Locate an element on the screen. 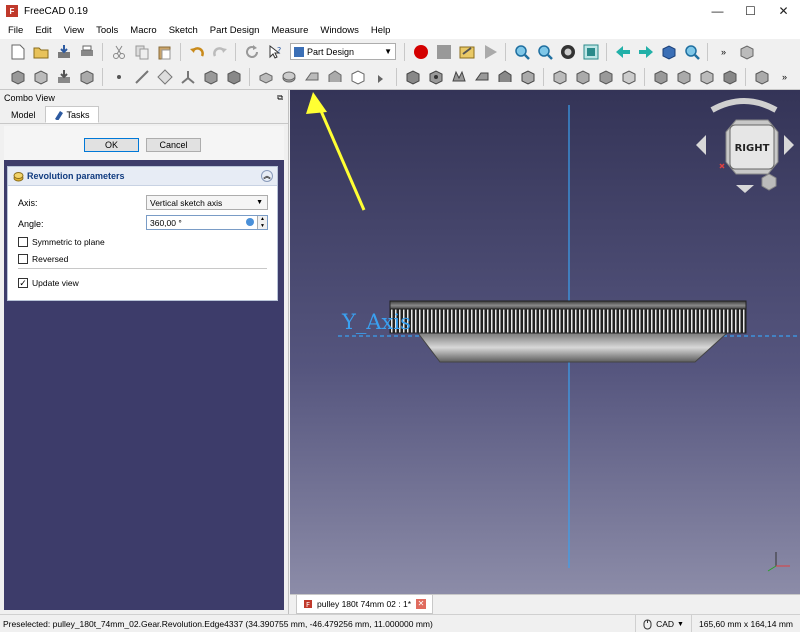 Image resolution: width=800 pixels, height=632 pixels. view-isometric-icon is located at coordinates (669, 52).